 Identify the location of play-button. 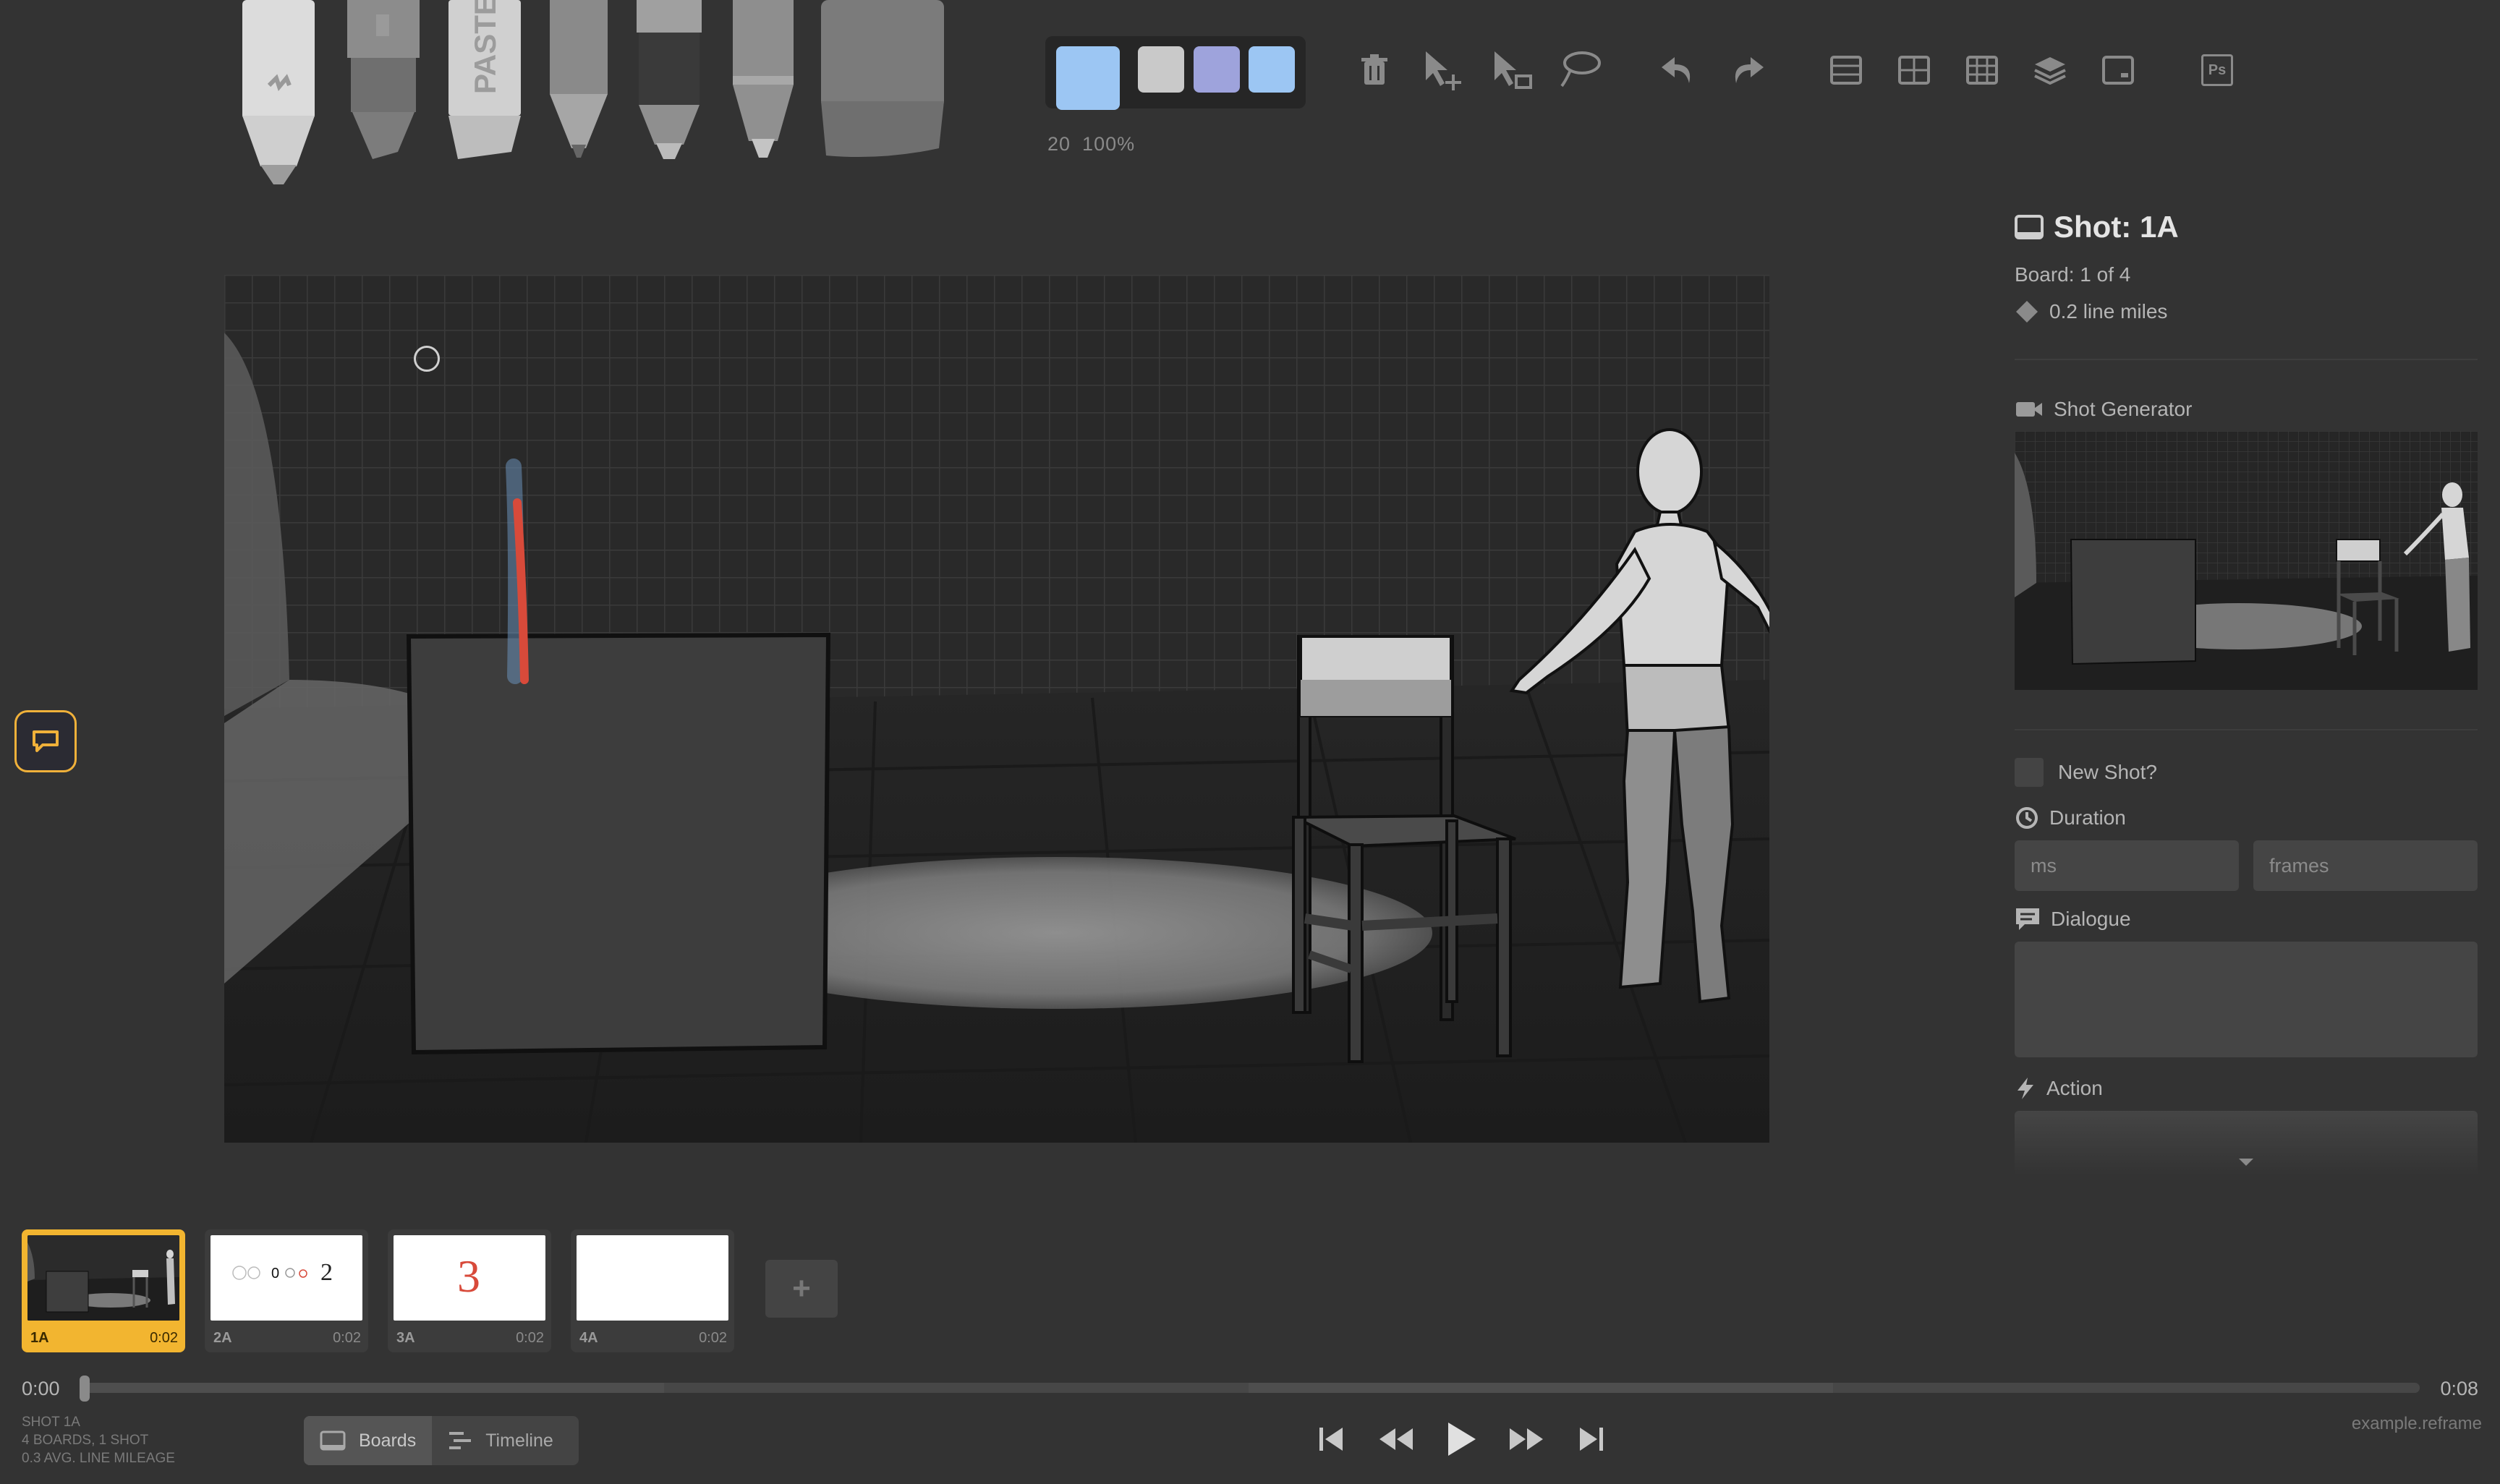
(1461, 1439).